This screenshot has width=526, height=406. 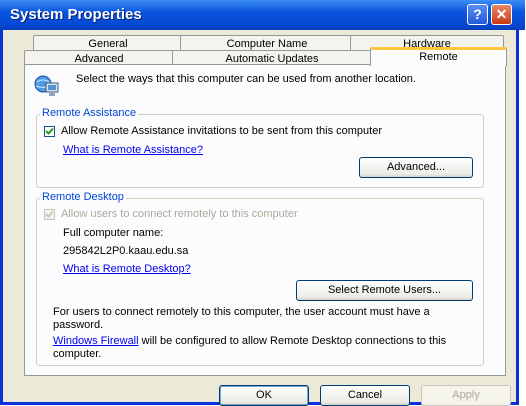 I want to click on apply-button: Apply, so click(x=466, y=395).